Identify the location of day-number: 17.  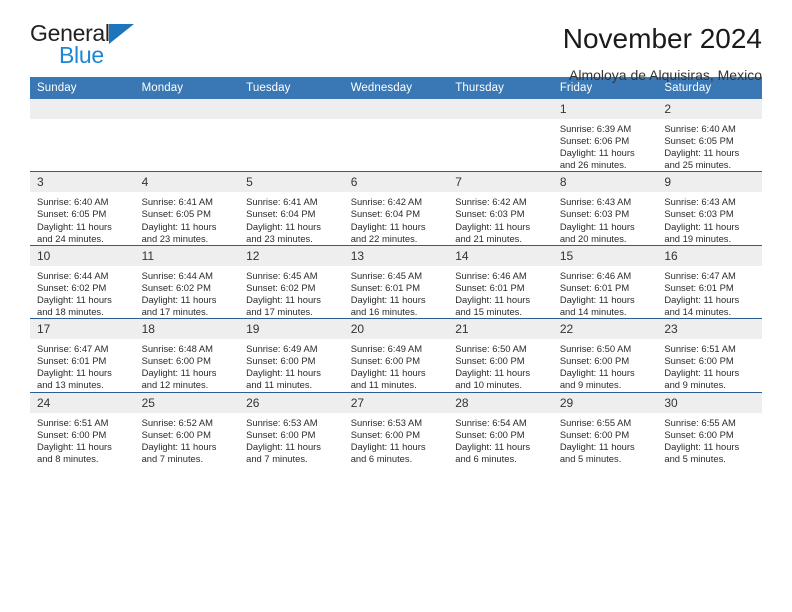
(82, 329).